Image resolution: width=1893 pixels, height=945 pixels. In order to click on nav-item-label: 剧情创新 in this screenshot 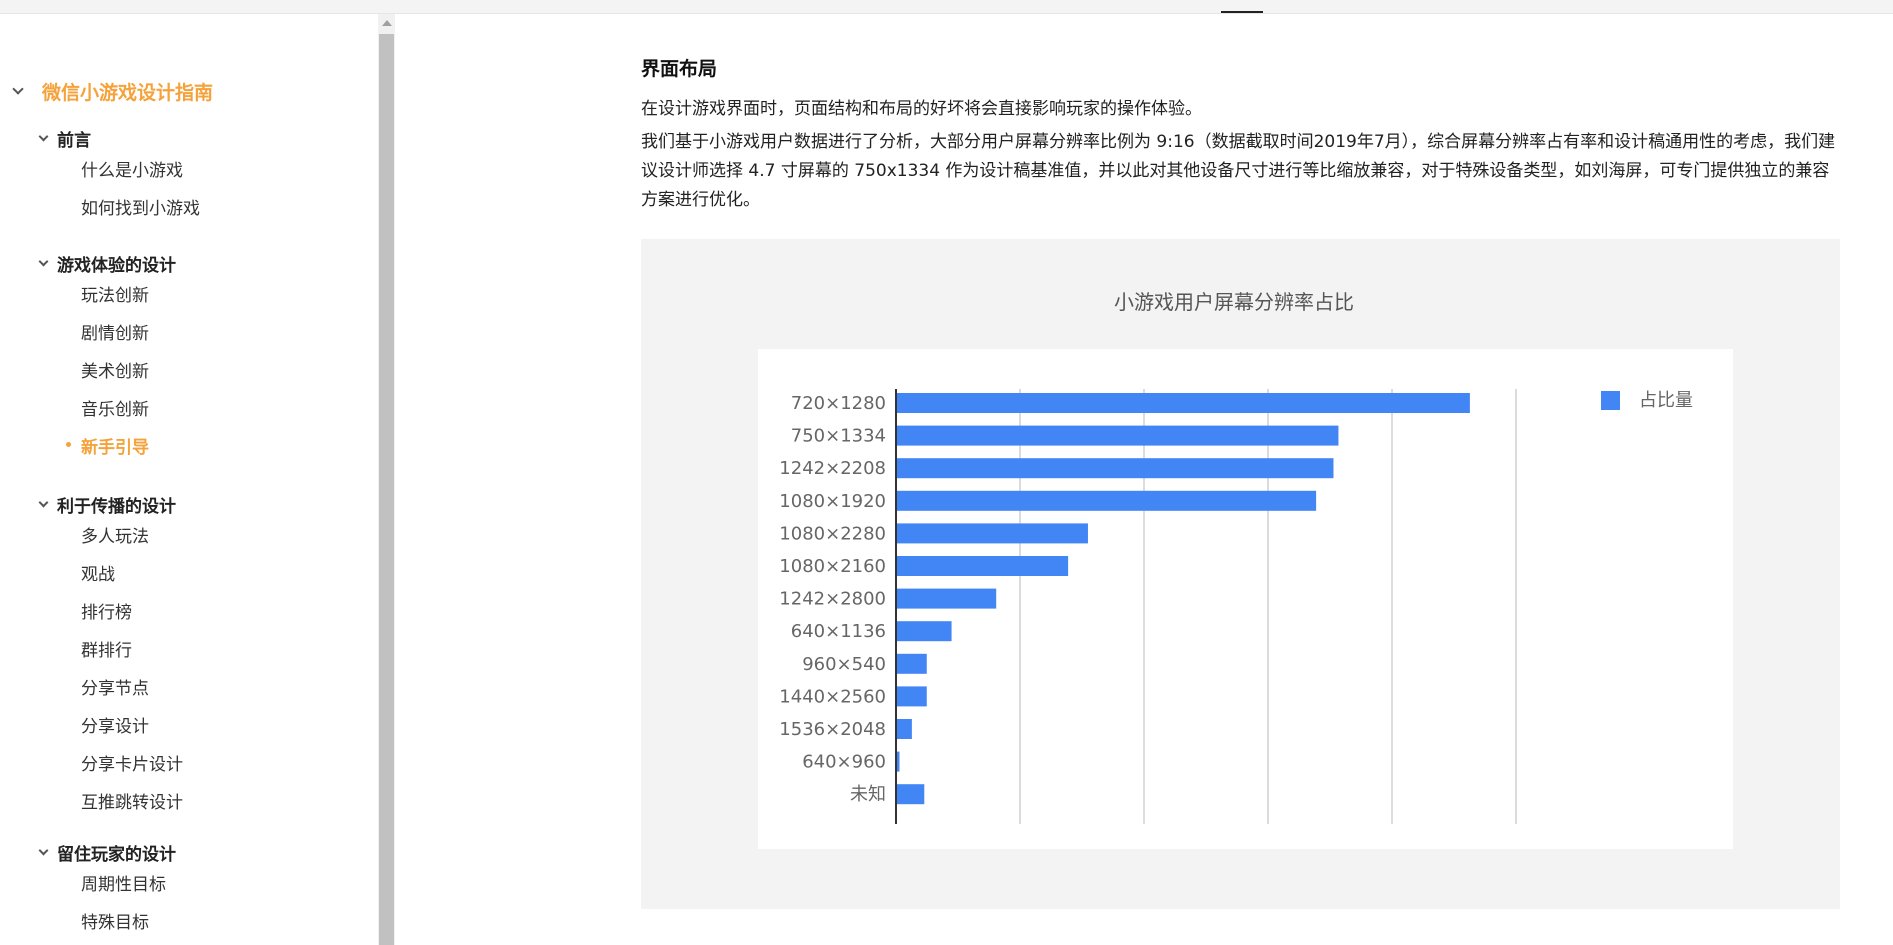, I will do `click(115, 334)`.